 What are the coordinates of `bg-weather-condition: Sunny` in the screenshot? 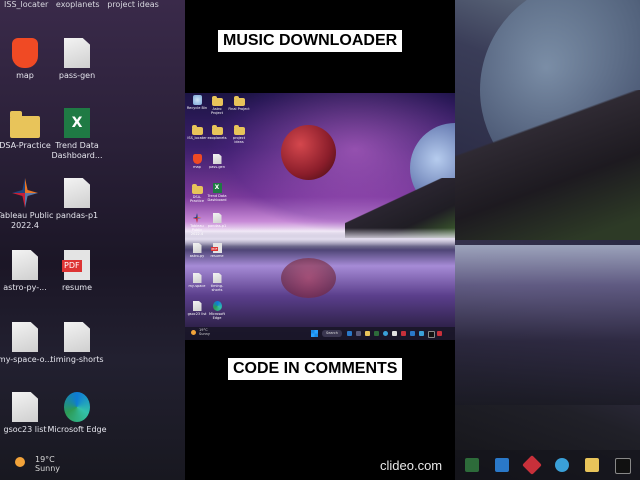 It's located at (48, 468).